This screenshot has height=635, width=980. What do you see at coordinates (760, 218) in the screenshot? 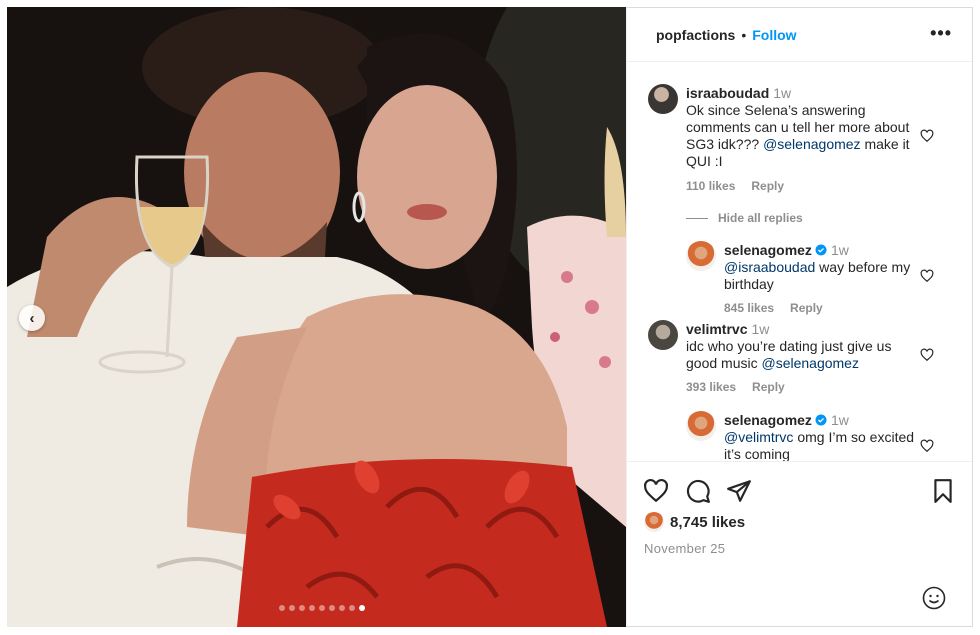
I see `hide-replies-label: Hide all replies` at bounding box center [760, 218].